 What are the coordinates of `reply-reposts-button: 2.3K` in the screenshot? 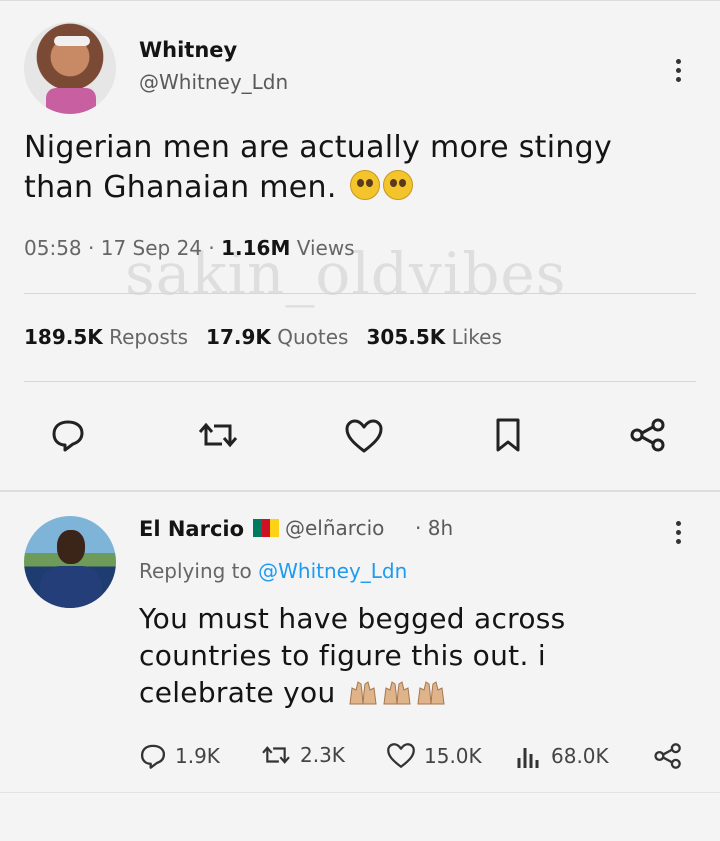 It's located at (302, 755).